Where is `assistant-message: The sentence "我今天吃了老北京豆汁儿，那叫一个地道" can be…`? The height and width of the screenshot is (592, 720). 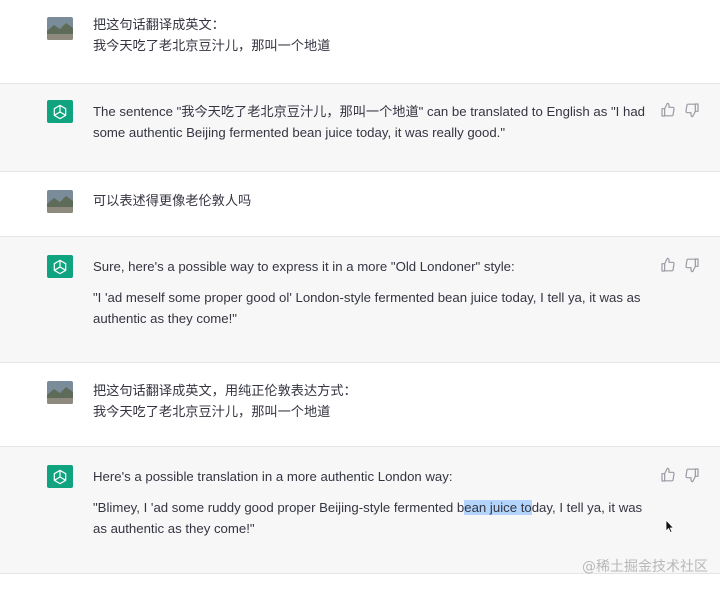 assistant-message: The sentence "我今天吃了老北京豆汁儿，那叫一个地道" can be… is located at coordinates (373, 122).